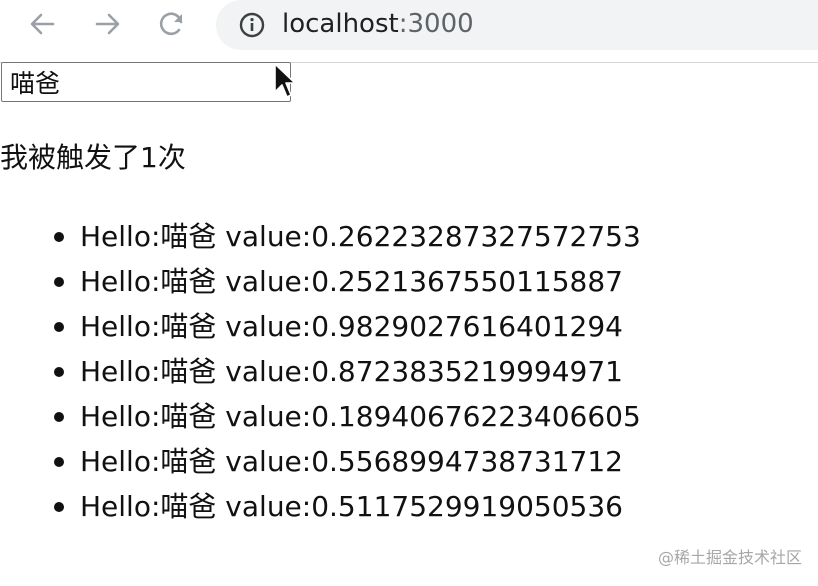 Image resolution: width=818 pixels, height=586 pixels. What do you see at coordinates (517, 25) in the screenshot?
I see `address-bar: localhost:3000` at bounding box center [517, 25].